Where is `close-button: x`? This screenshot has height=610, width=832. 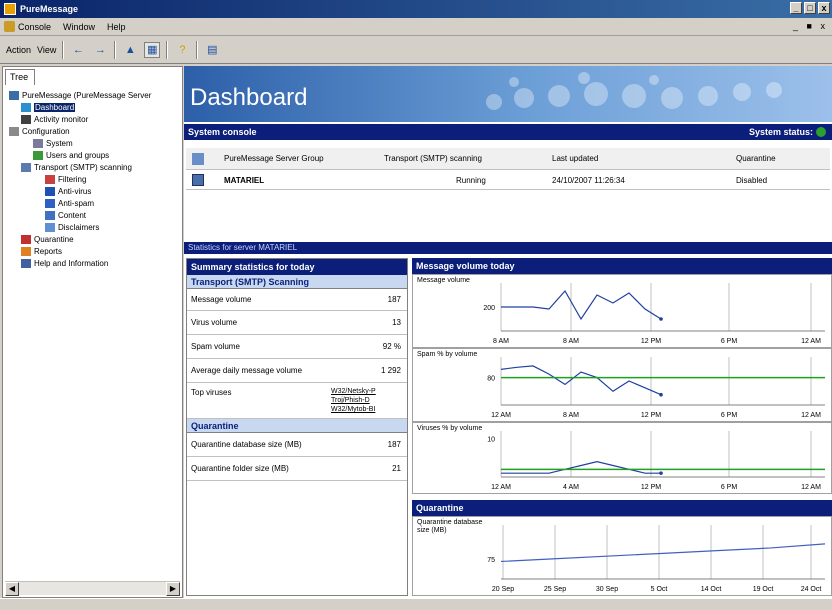
close-button: x is located at coordinates (824, 8).